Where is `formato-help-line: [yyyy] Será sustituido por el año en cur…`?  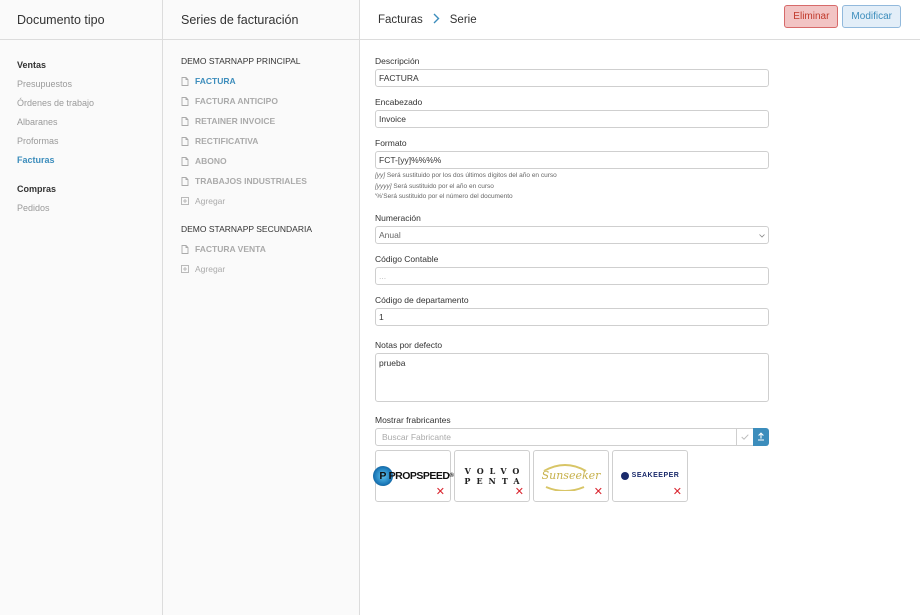 formato-help-line: [yyyy] Será sustituido por el año en cur… is located at coordinates (434, 186).